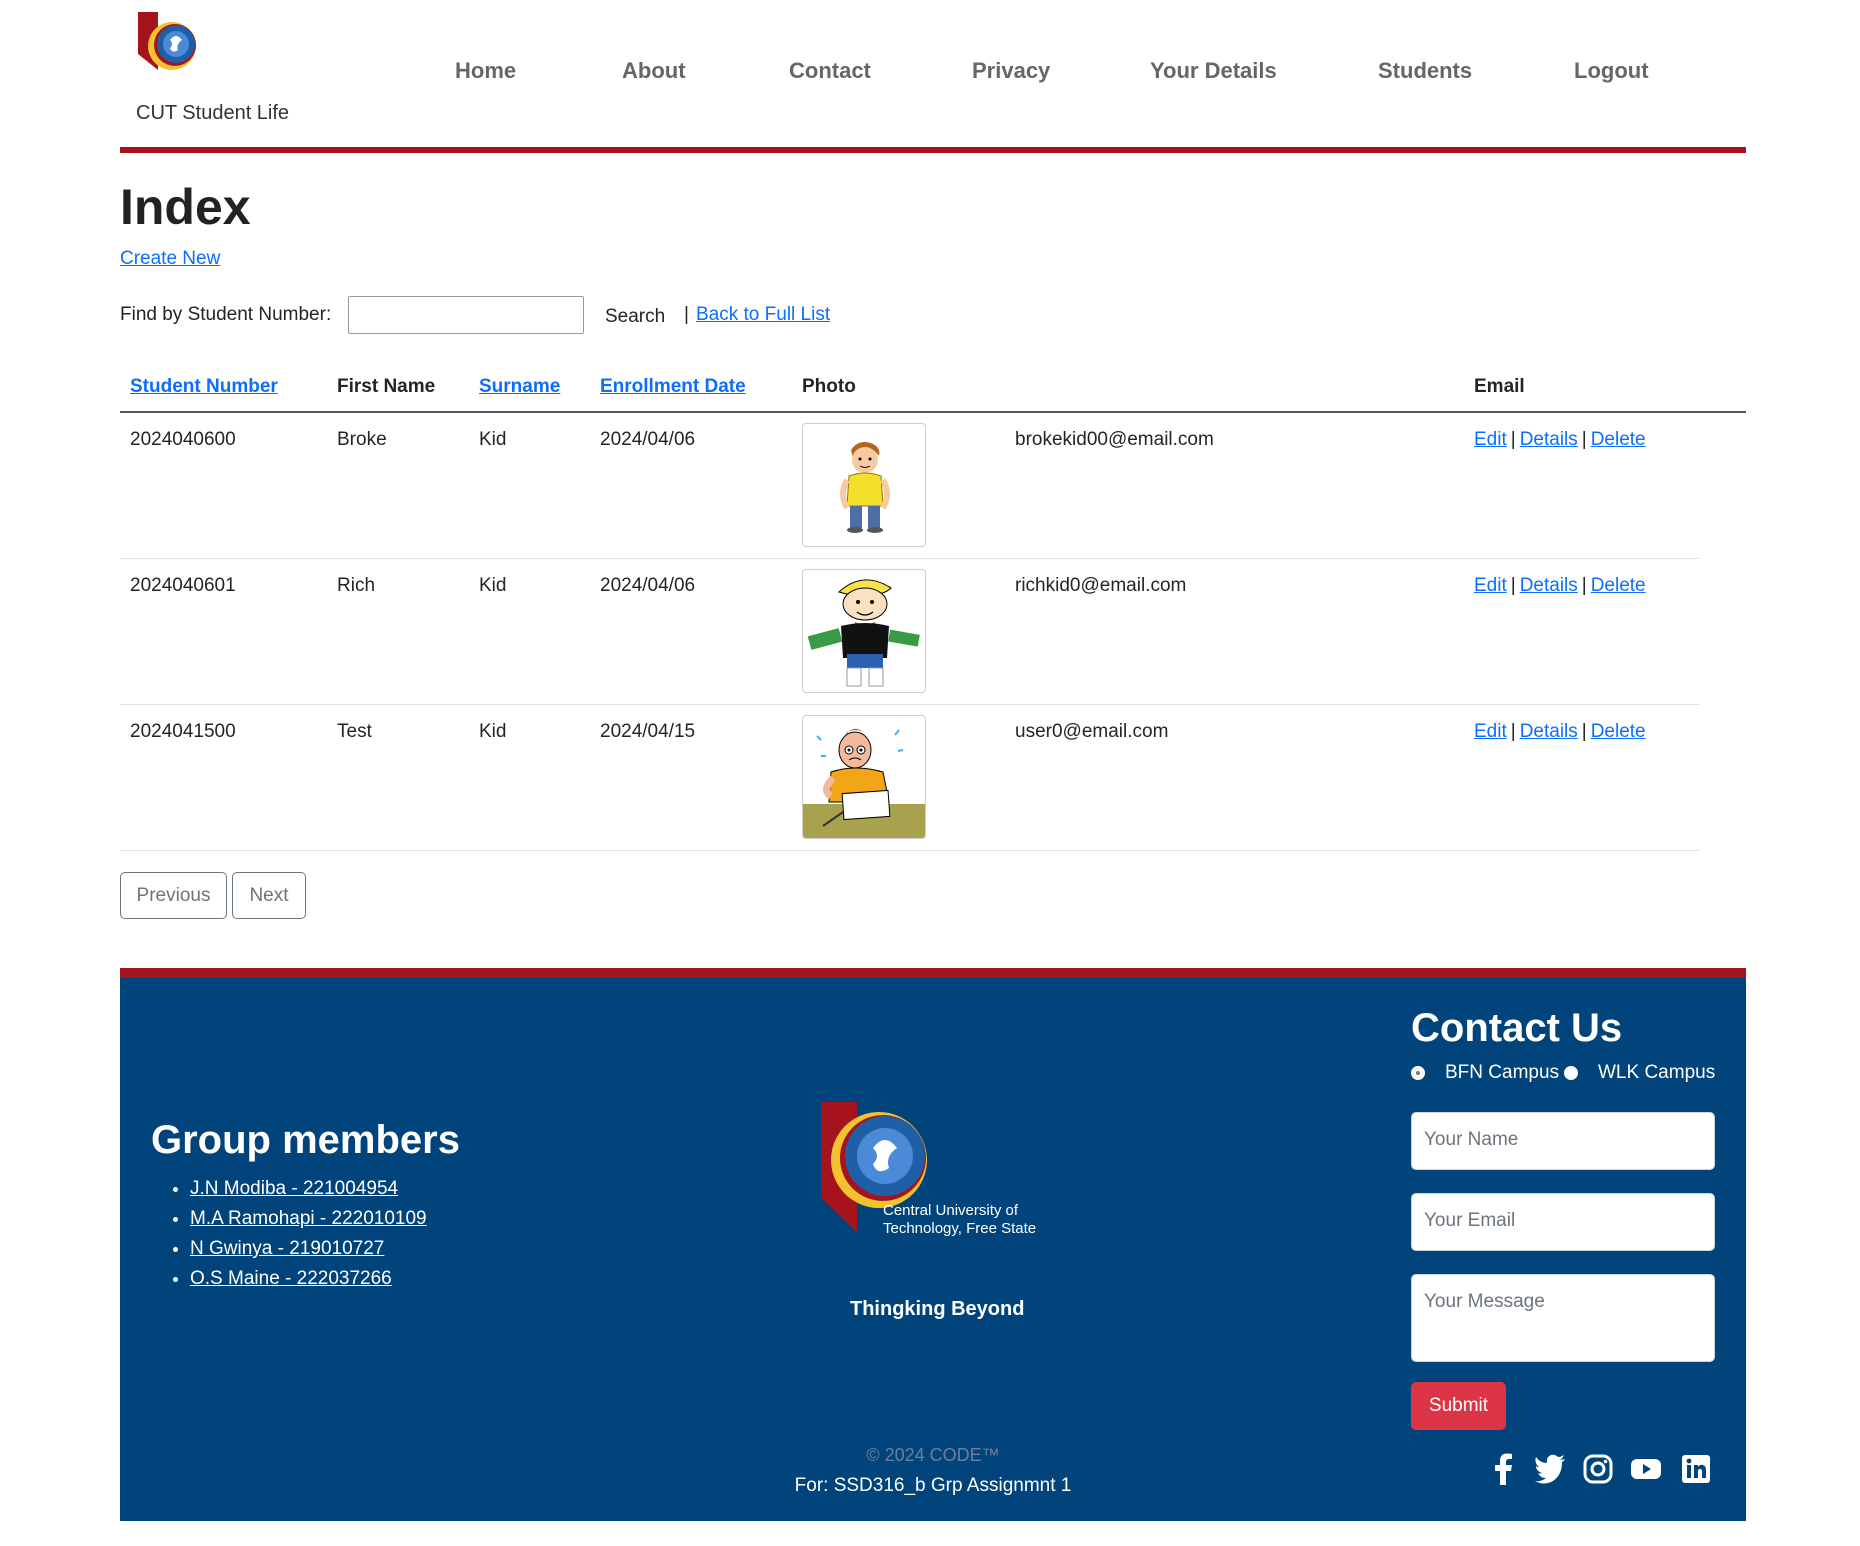  Describe the element at coordinates (951, 1210) in the screenshot. I see `footer-logo-text-line1: Central University of` at that location.